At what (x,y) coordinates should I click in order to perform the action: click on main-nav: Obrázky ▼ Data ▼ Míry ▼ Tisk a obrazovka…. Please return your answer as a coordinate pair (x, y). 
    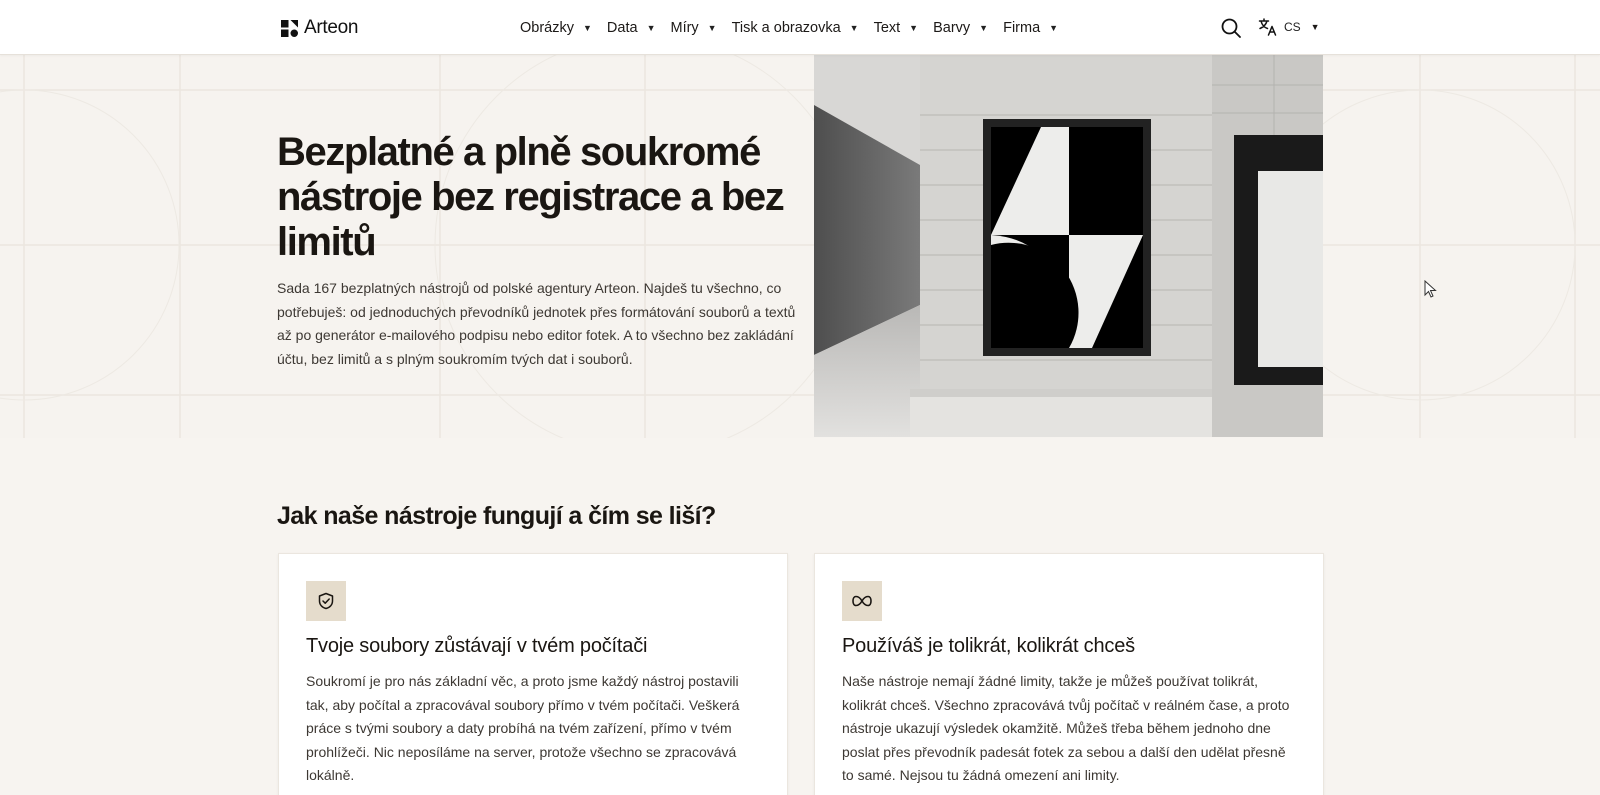
    Looking at the image, I should click on (796, 27).